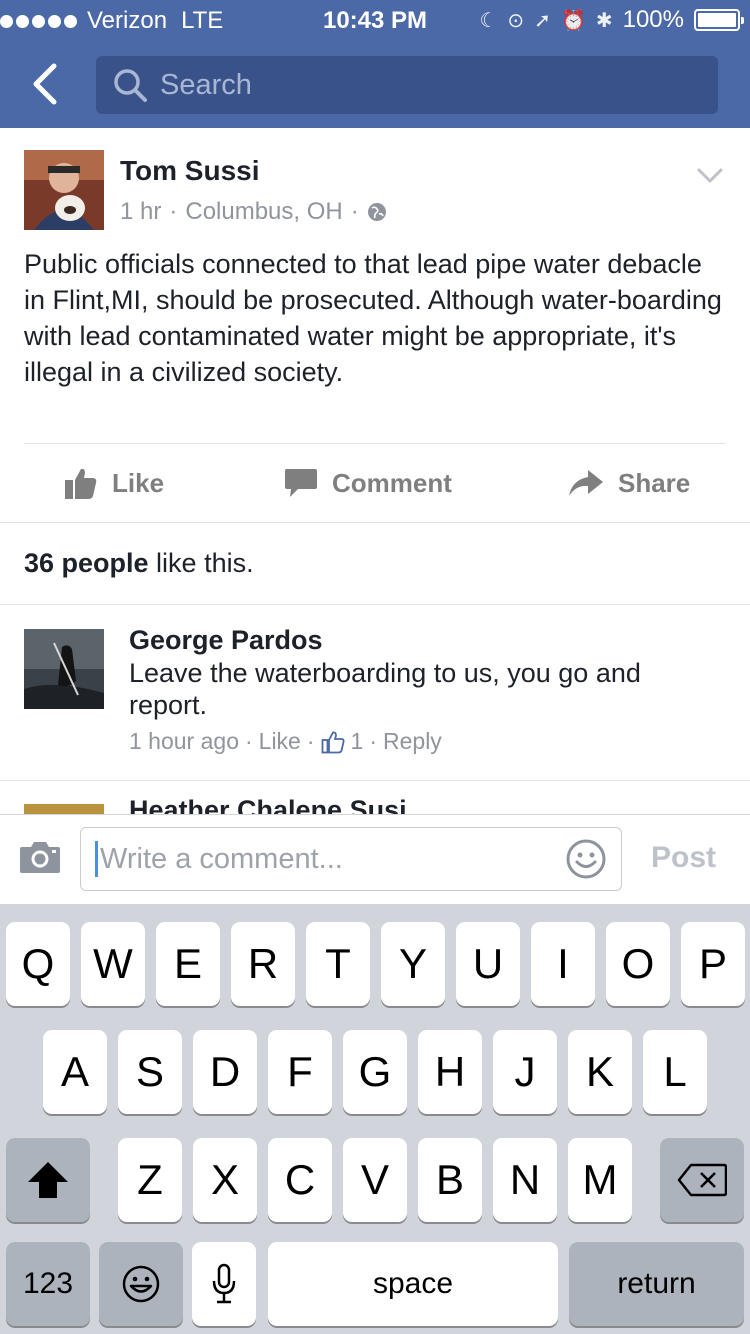 The height and width of the screenshot is (1334, 750). What do you see at coordinates (600, 1072) in the screenshot?
I see `key-k: K` at bounding box center [600, 1072].